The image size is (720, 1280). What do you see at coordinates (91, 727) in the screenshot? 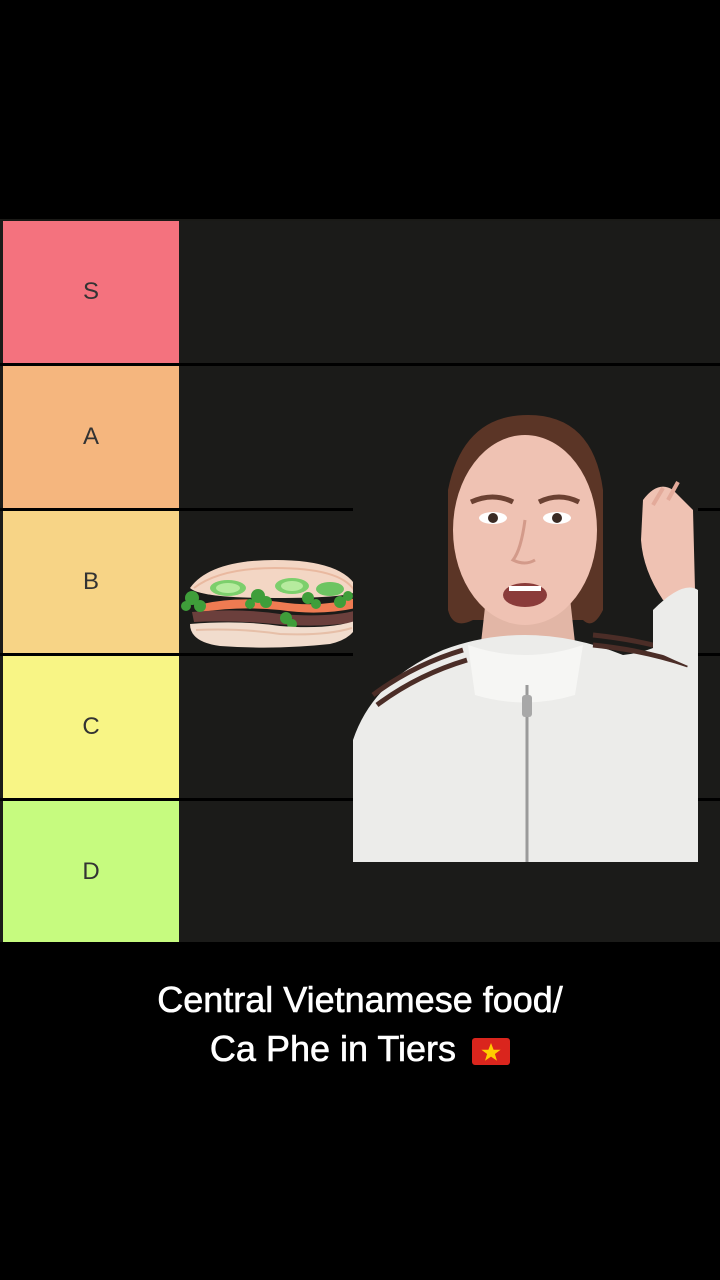
I see `tier-label-c: C` at bounding box center [91, 727].